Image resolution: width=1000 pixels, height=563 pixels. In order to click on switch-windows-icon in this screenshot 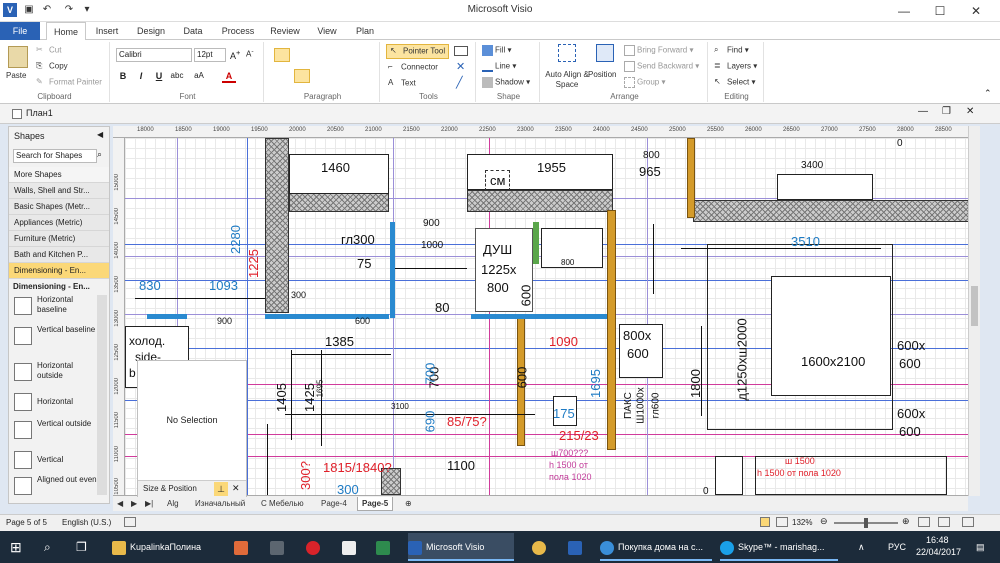, I will do `click(968, 522)`.